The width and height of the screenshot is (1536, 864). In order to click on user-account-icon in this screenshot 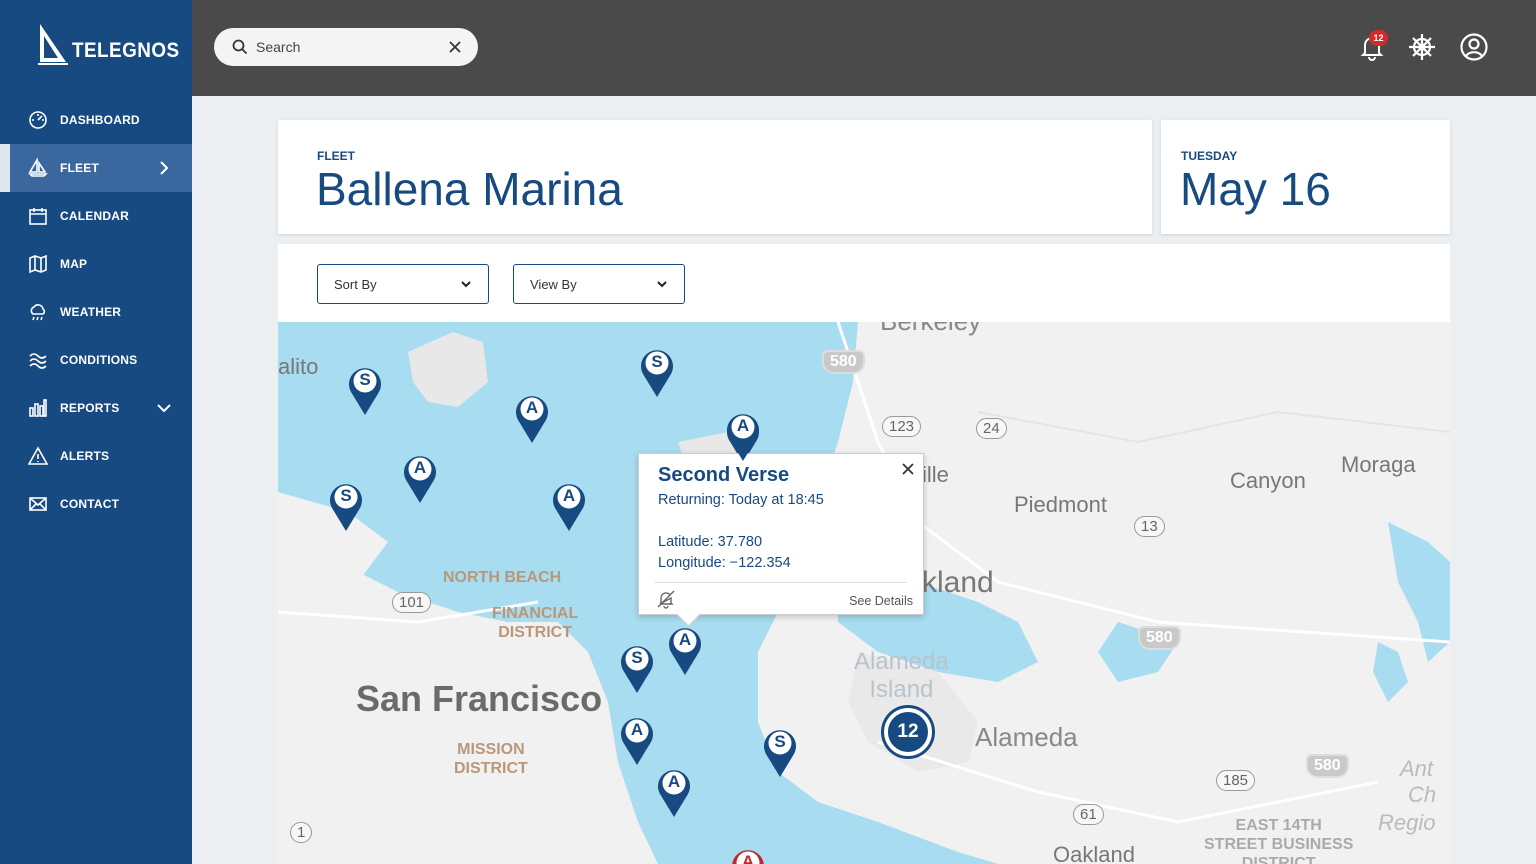, I will do `click(1474, 47)`.